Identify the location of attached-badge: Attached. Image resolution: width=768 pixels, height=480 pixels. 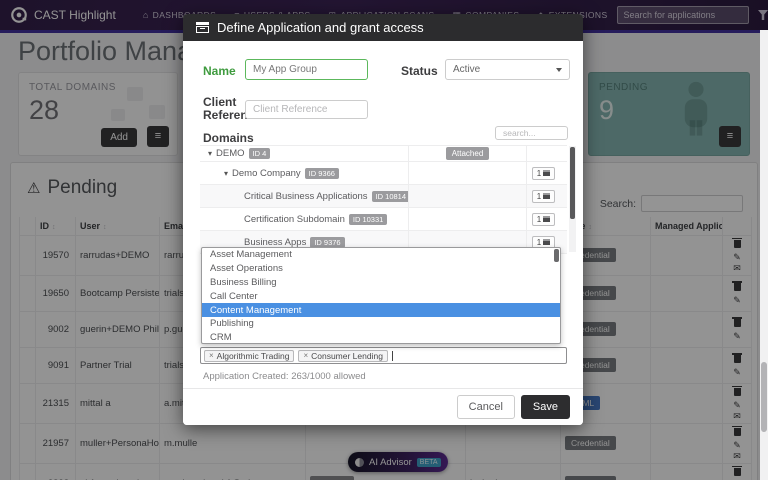
(467, 153).